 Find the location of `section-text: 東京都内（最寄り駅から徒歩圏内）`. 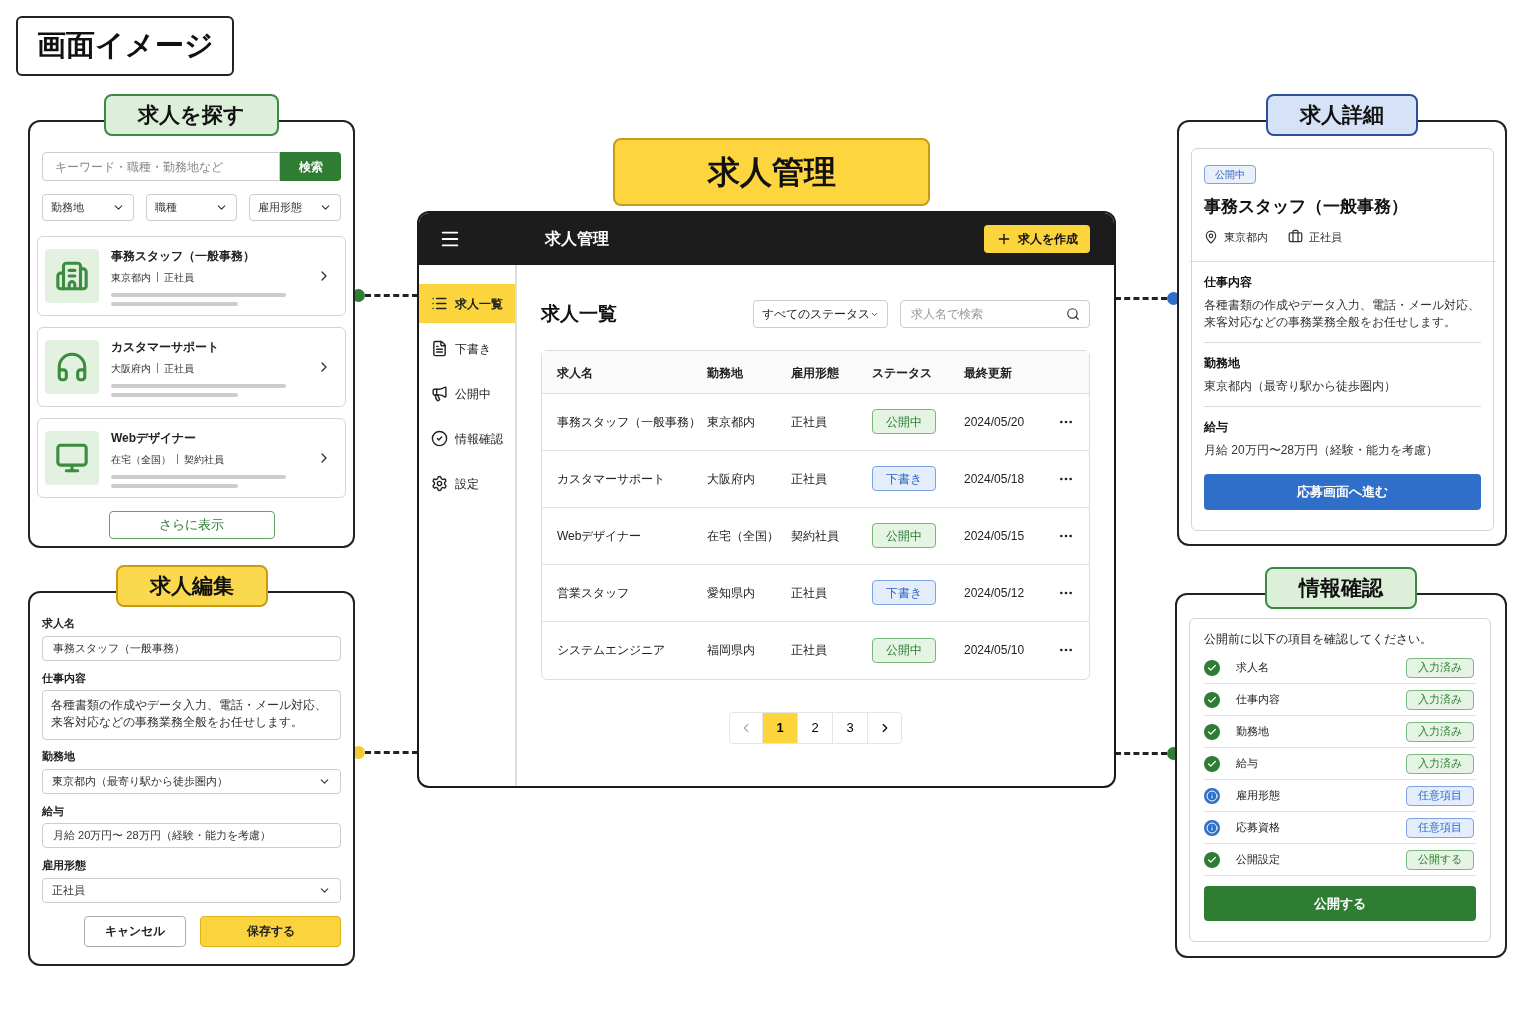

section-text: 東京都内（最寄り駅から徒歩圏内） is located at coordinates (1300, 386).